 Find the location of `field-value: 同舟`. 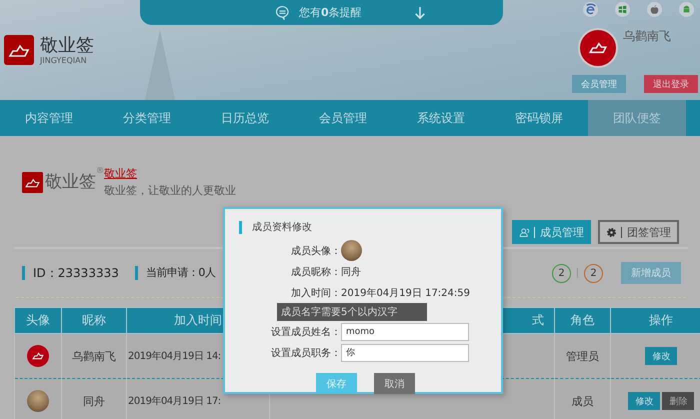

field-value: 同舟 is located at coordinates (351, 272).